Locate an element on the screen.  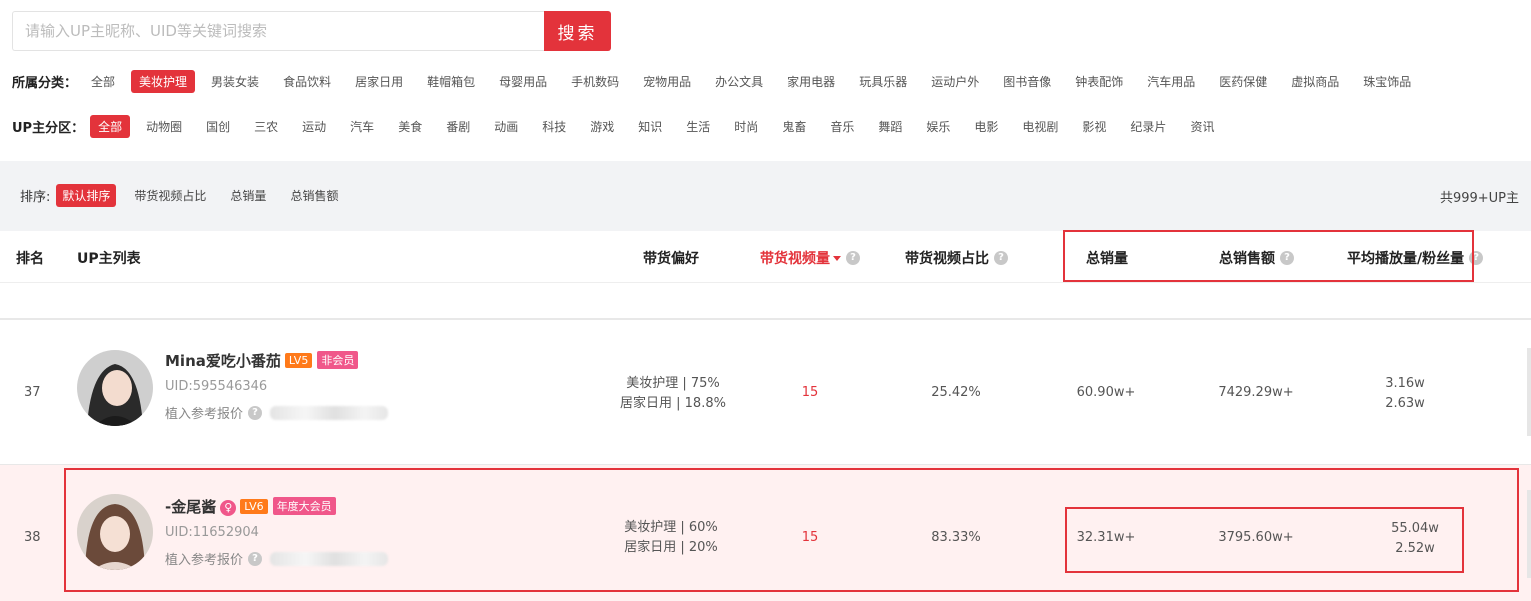
zone-tag: 音乐 is located at coordinates (842, 126).